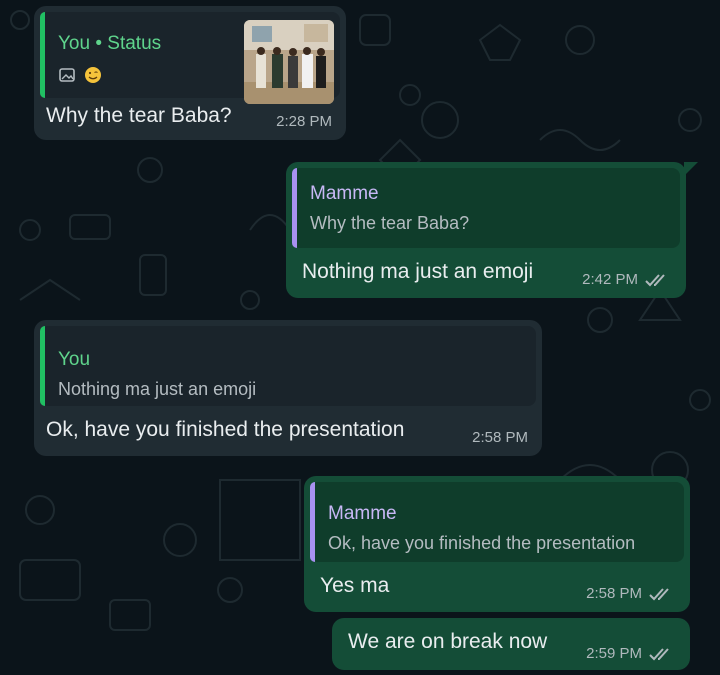 Image resolution: width=720 pixels, height=675 pixels. What do you see at coordinates (74, 359) in the screenshot?
I see `quote-author: You` at bounding box center [74, 359].